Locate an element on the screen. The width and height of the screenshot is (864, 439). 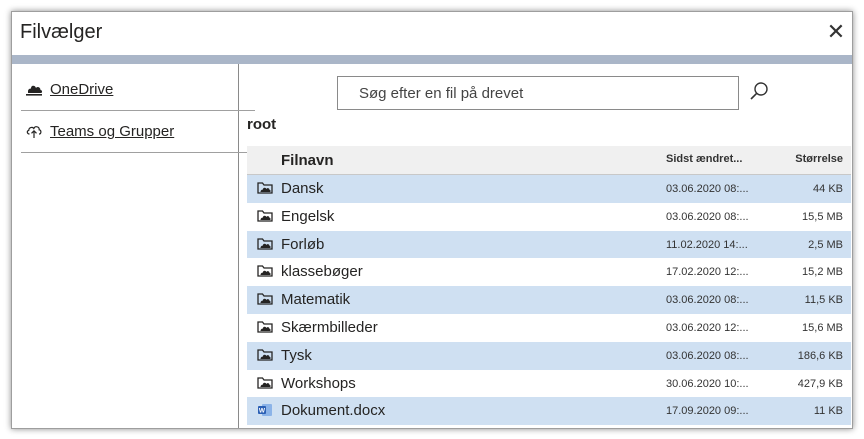
file-name: Forløb is located at coordinates (303, 244).